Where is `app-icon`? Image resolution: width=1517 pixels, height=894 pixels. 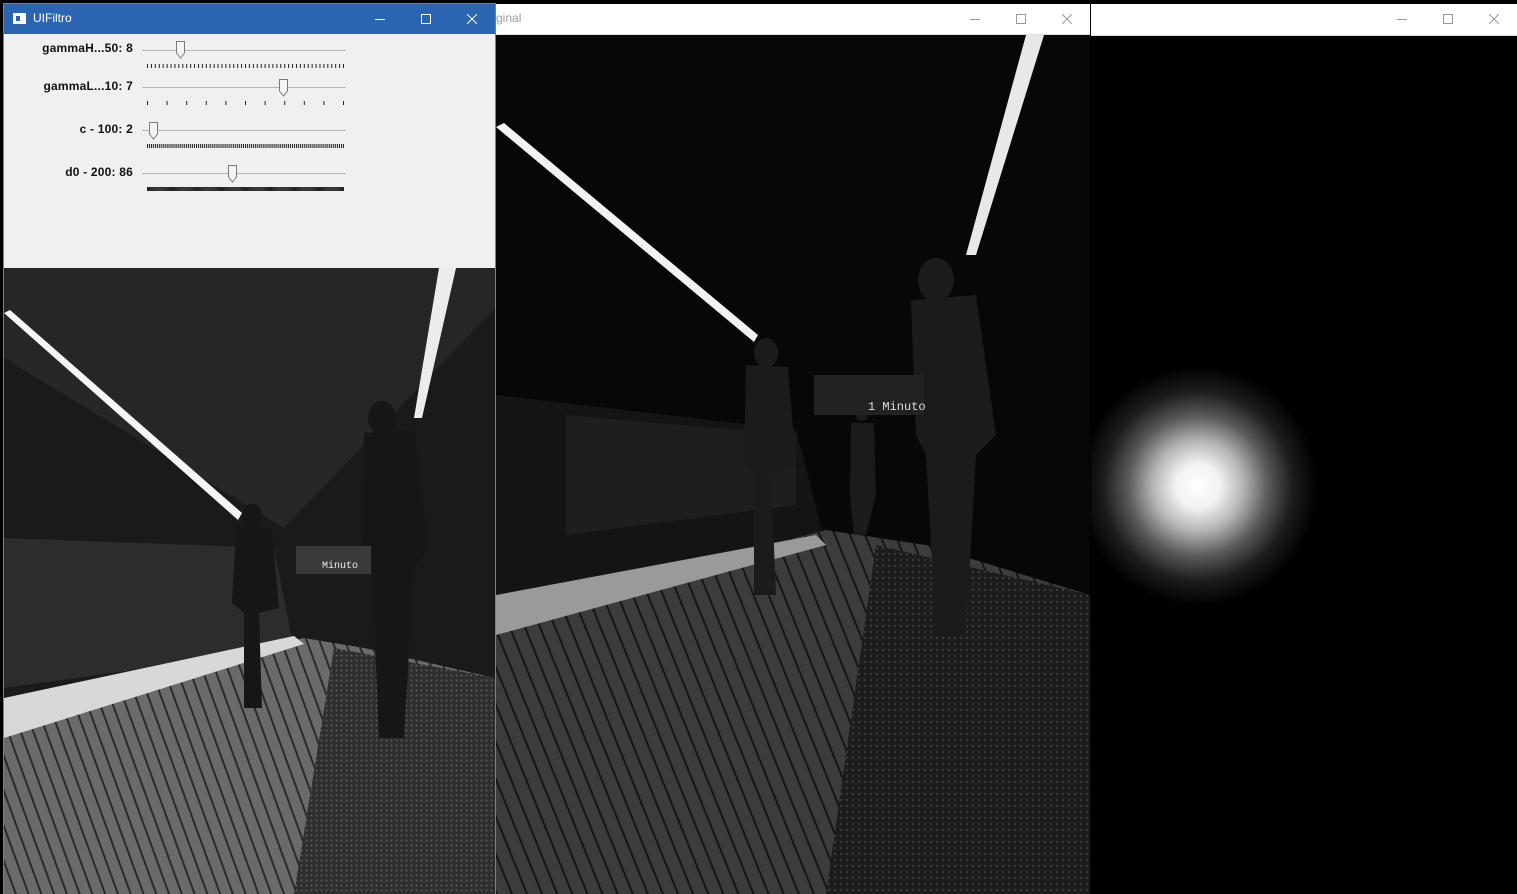
app-icon is located at coordinates (19, 18).